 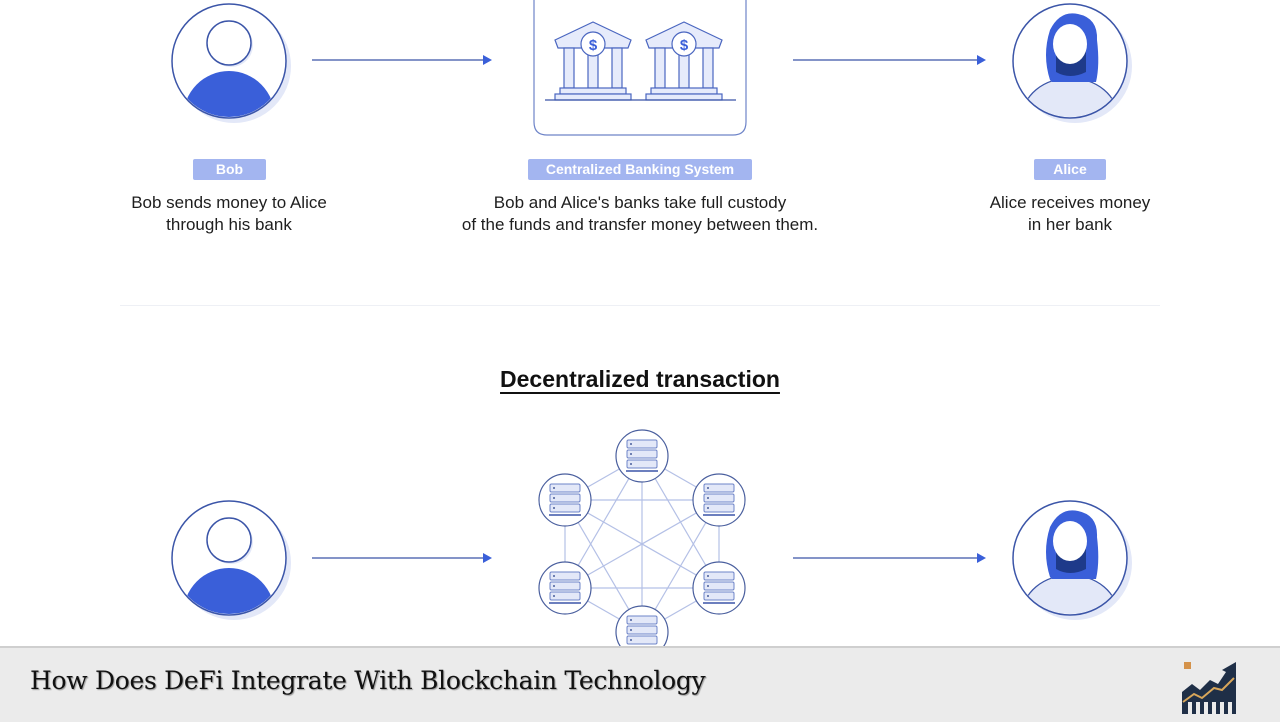 What do you see at coordinates (1070, 202) in the screenshot?
I see `alice-description-line1: Alice receives money` at bounding box center [1070, 202].